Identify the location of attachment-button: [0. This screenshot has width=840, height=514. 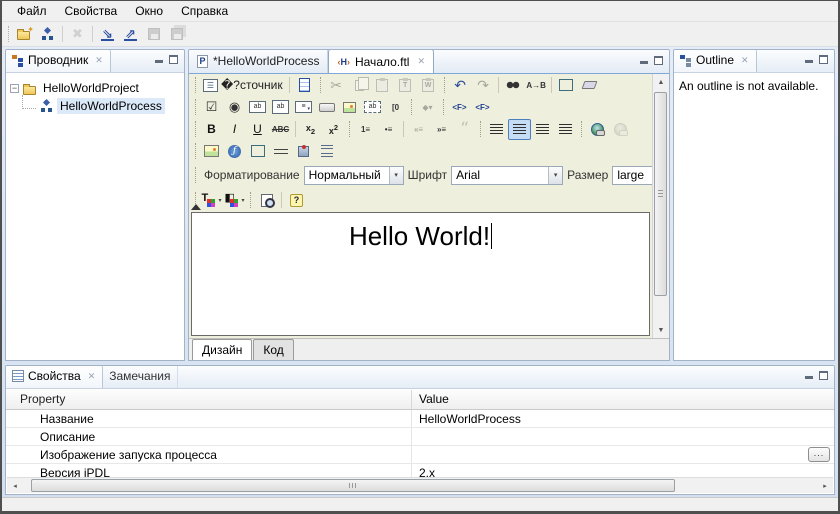
(395, 107).